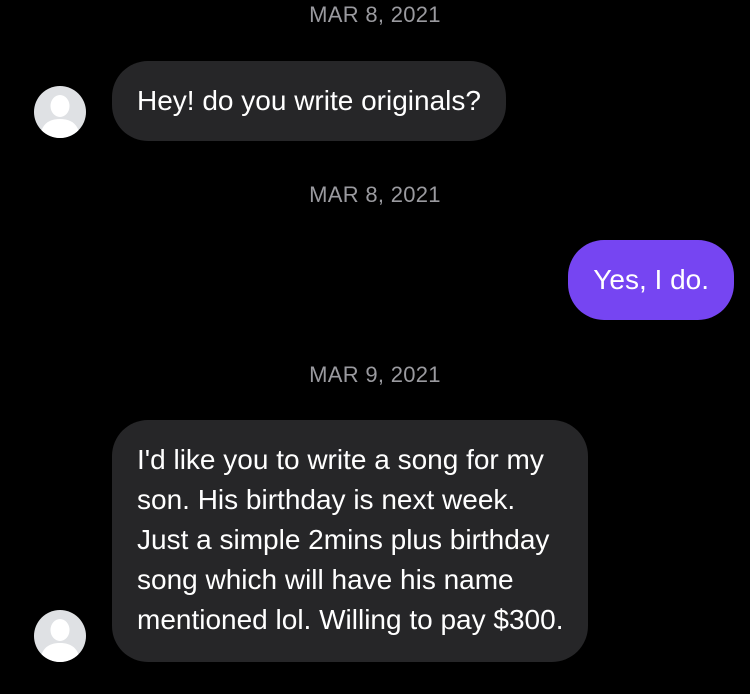 The width and height of the screenshot is (750, 694). I want to click on message-text-line: I'd like you to write a song for my, so click(340, 459).